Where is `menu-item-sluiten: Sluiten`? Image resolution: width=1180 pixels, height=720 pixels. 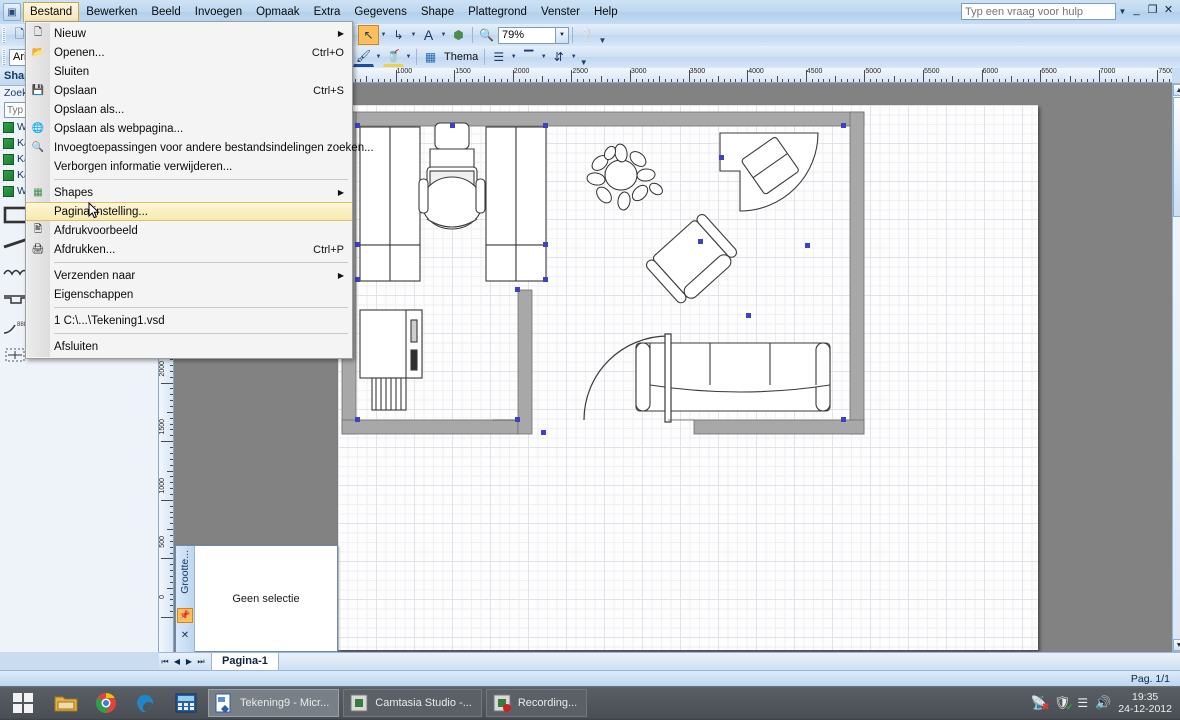
menu-item-sluiten: Sluiten is located at coordinates (189, 71).